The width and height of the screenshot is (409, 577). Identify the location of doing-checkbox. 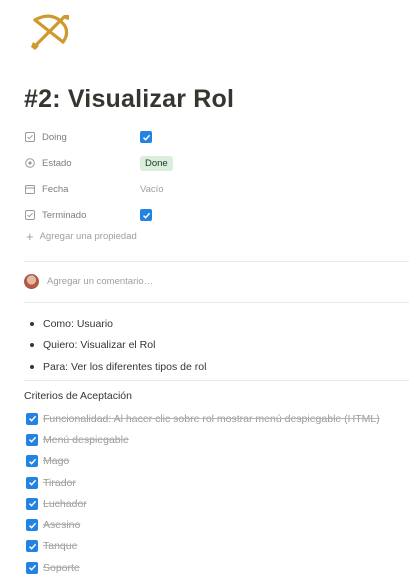
(146, 137).